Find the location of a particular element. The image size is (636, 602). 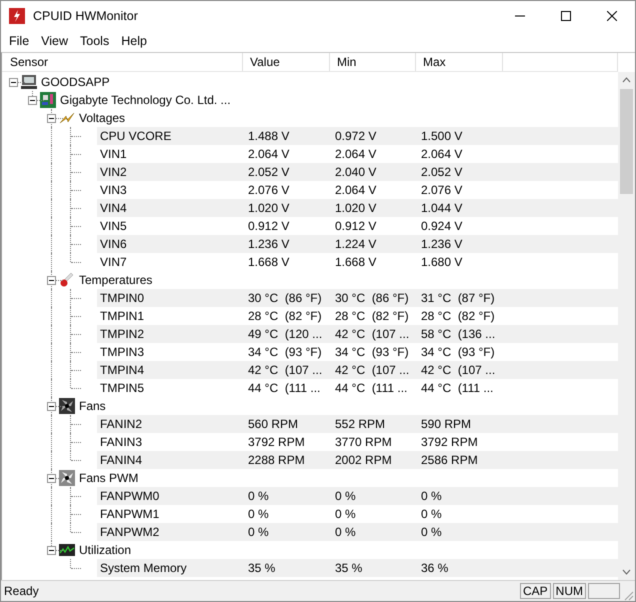

sensor-name: FANPWM1 is located at coordinates (129, 514).